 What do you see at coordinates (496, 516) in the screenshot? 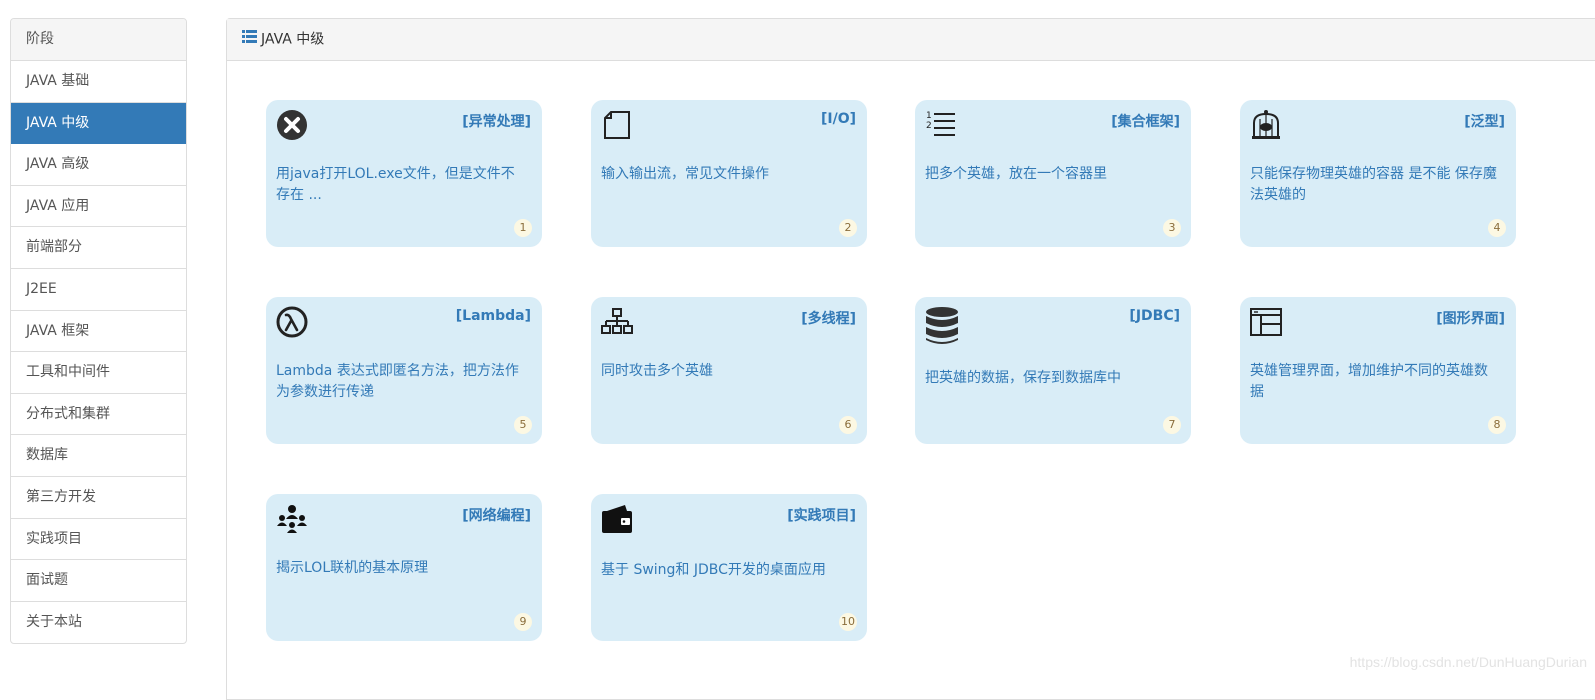
I see `card-title: [网络编程]` at bounding box center [496, 516].